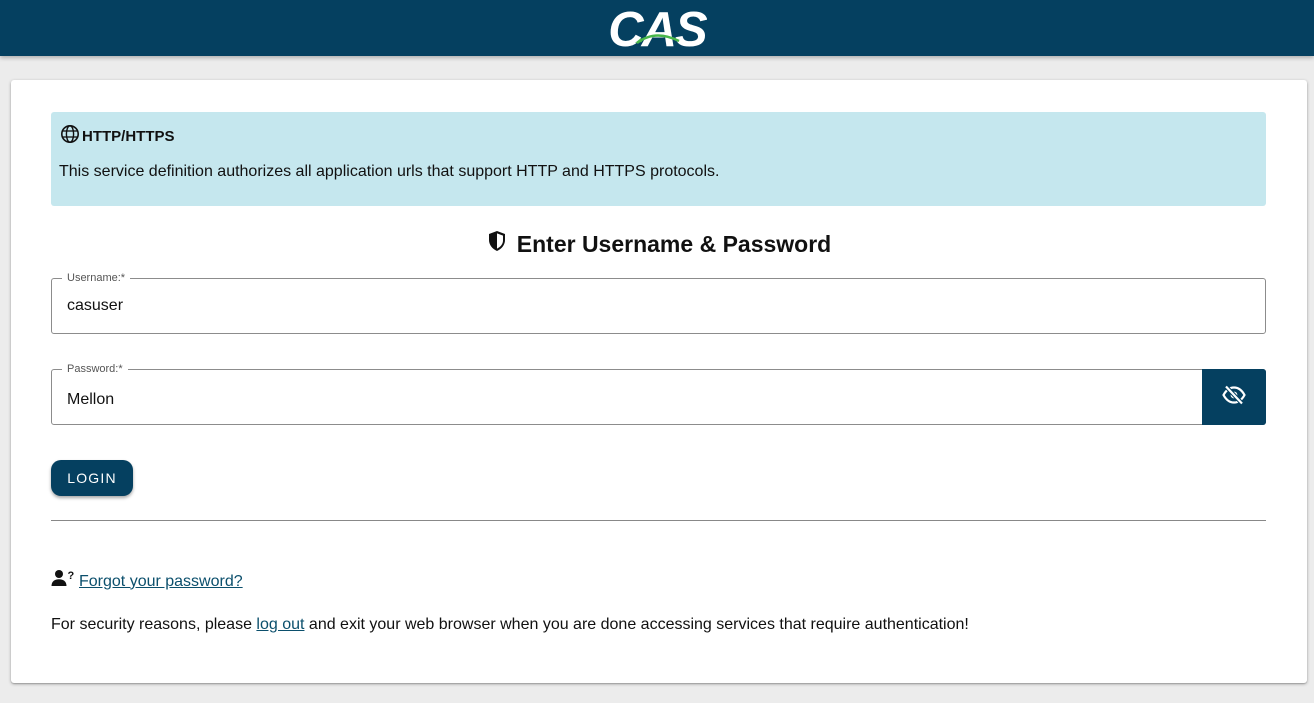  Describe the element at coordinates (658, 302) in the screenshot. I see `username-field: Username:* casuser` at that location.